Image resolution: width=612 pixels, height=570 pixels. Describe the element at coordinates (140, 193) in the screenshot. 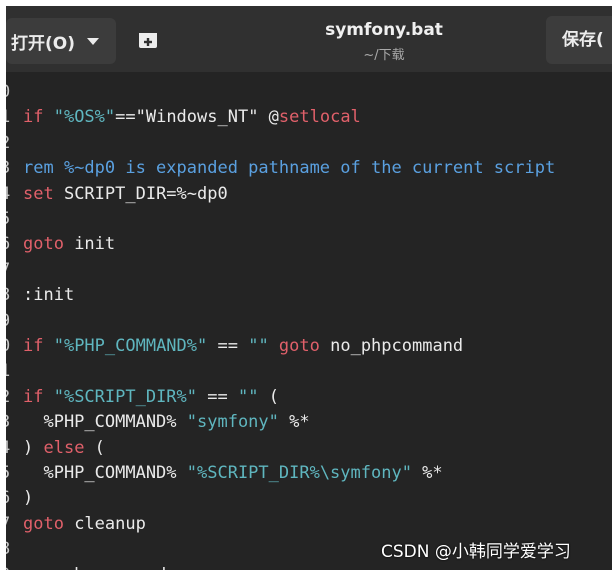

I see `code-token-plain: SCRIPT_DIR=%~dp0` at that location.